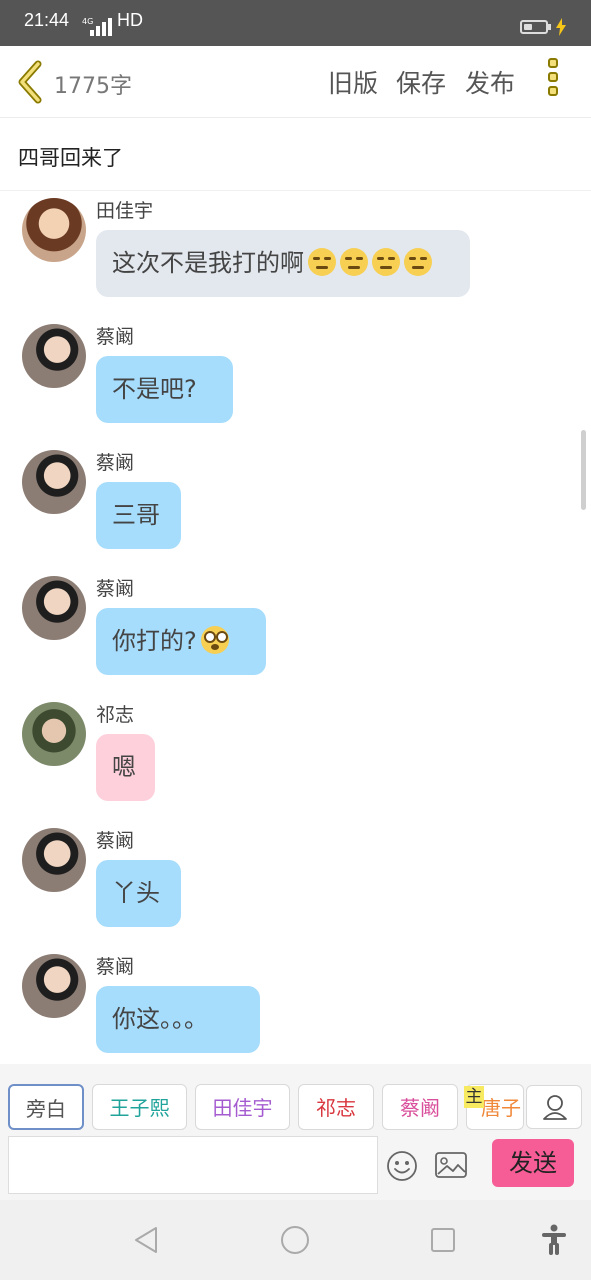  What do you see at coordinates (93, 86) in the screenshot?
I see `word-count: 1775字` at bounding box center [93, 86].